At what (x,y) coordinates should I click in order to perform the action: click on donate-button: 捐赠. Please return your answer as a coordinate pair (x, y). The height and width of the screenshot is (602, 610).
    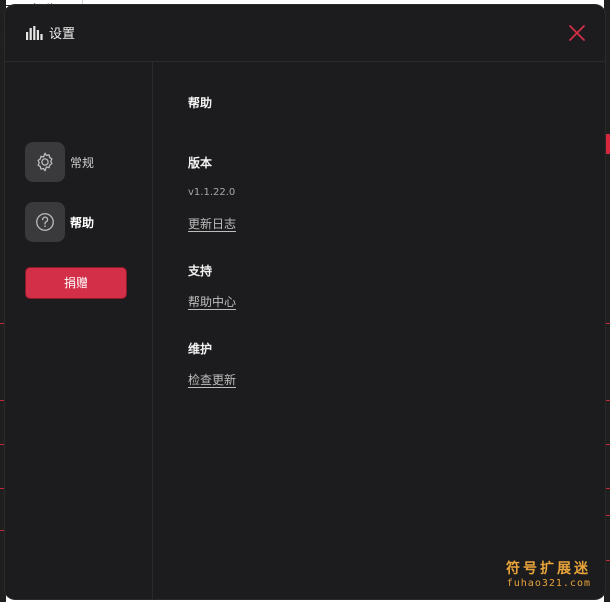
    Looking at the image, I should click on (76, 283).